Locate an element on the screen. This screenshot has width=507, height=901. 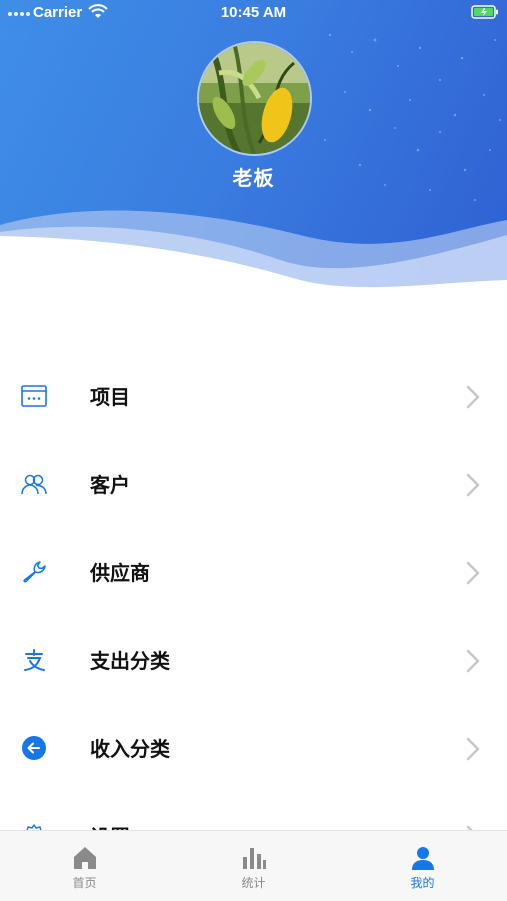
project-window-icon is located at coordinates (34, 396).